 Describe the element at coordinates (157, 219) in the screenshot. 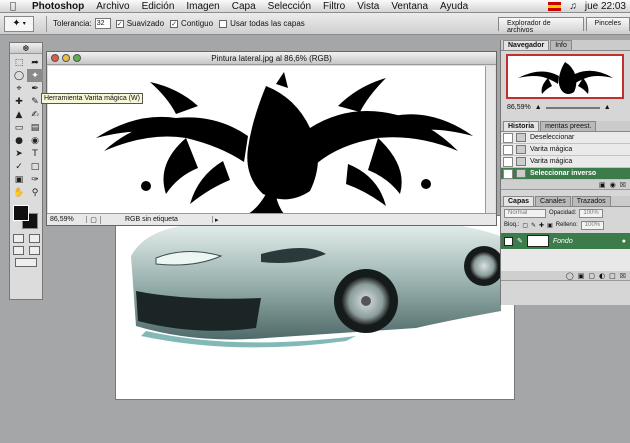

I see `document-profile: RGB sin etiqueta` at that location.